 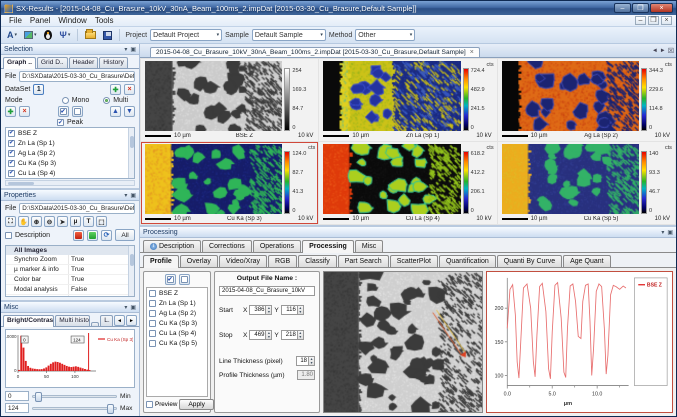 What do you see at coordinates (10, 221) in the screenshot?
I see `fit-button: ⛶` at bounding box center [10, 221].